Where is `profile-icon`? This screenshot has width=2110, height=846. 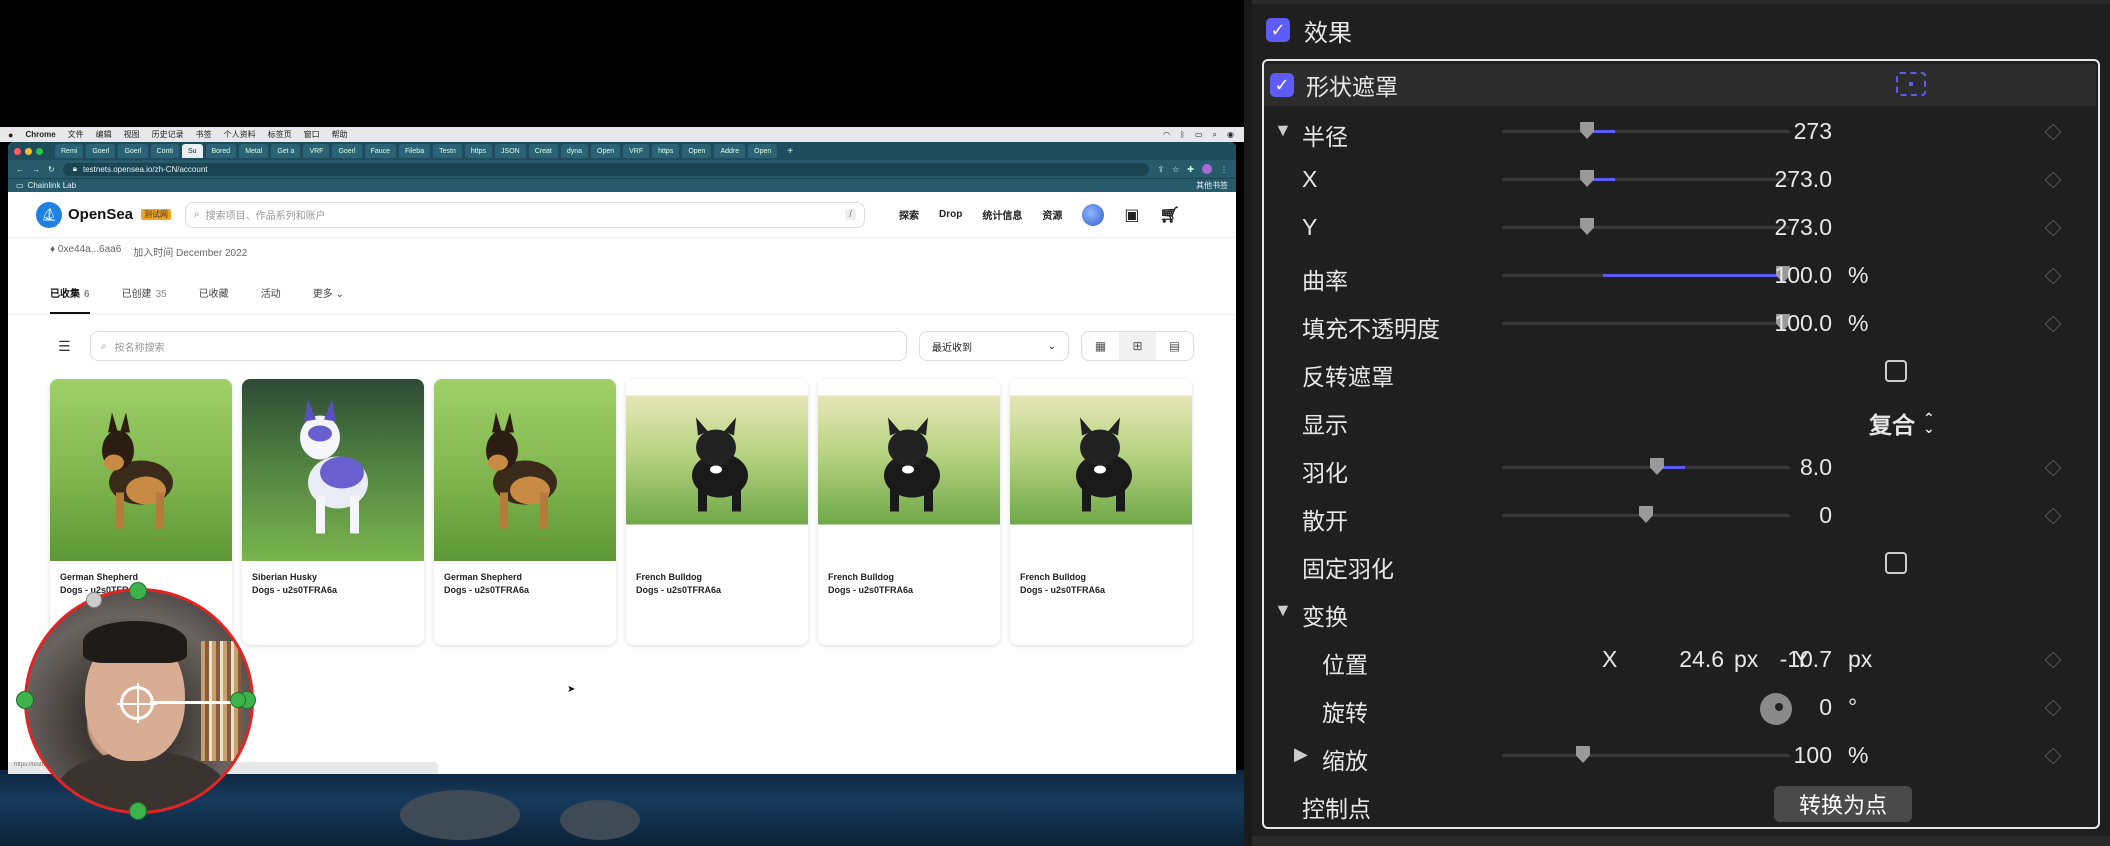
profile-icon is located at coordinates (1207, 169).